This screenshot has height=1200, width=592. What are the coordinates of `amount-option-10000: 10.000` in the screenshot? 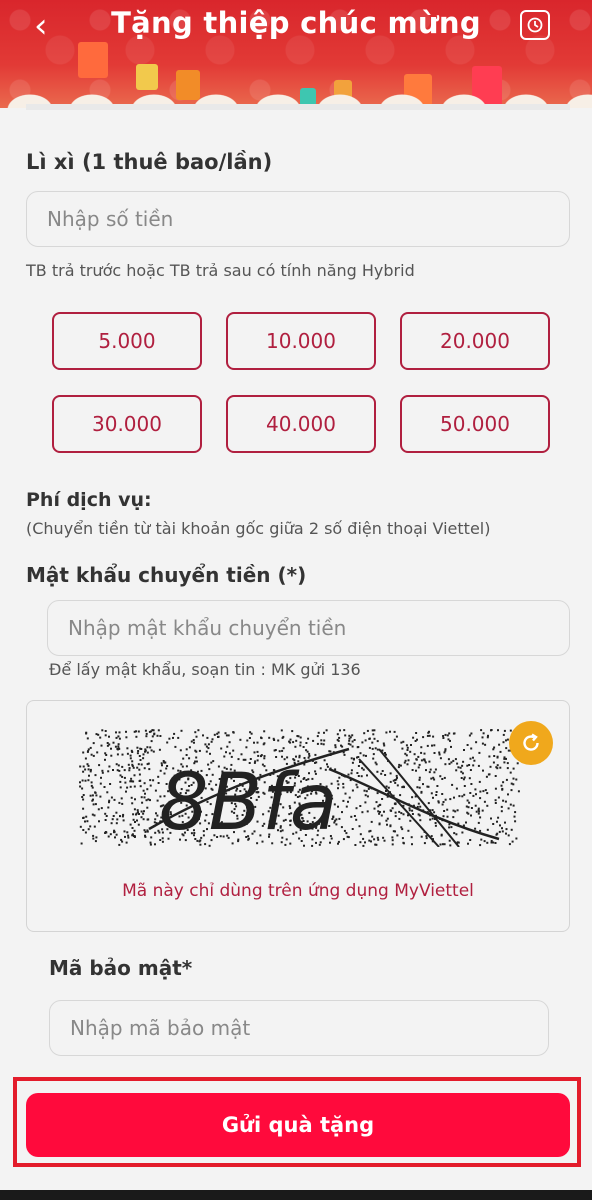 It's located at (301, 341).